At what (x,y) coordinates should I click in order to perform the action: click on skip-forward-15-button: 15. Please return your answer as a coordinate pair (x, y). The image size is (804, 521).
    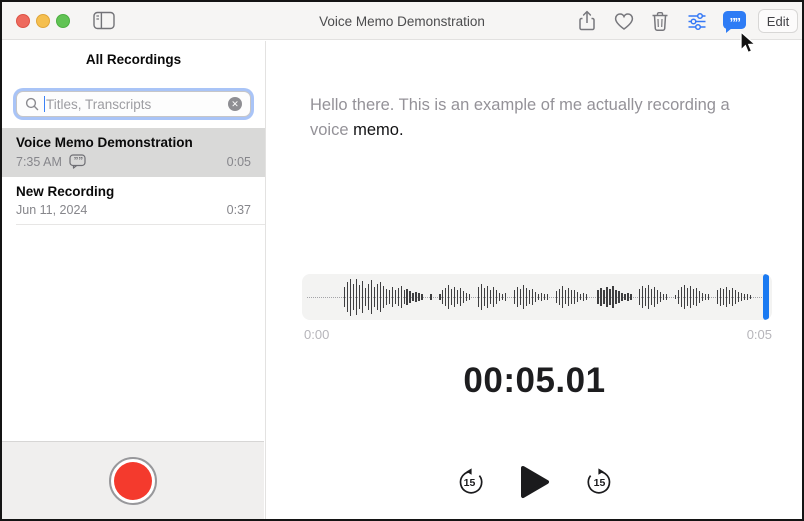
    Looking at the image, I should click on (600, 482).